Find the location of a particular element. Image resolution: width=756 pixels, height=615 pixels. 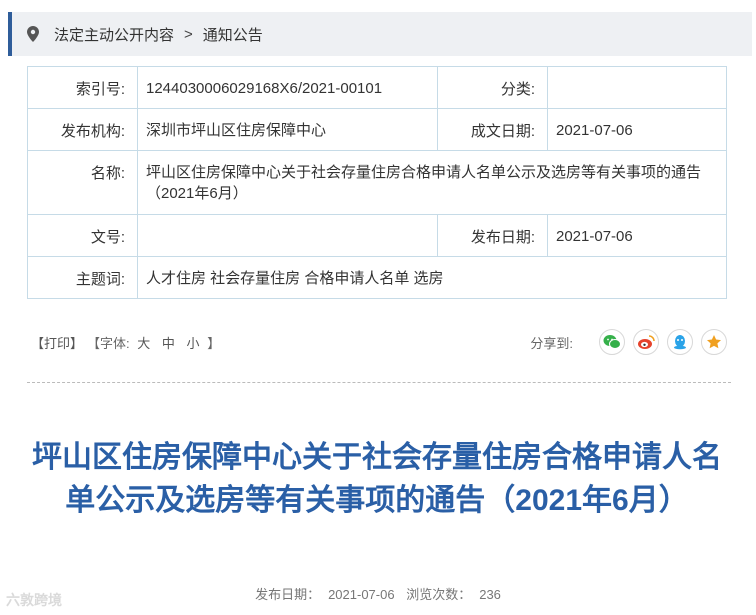

chevron-right-icon: > is located at coordinates (188, 34).